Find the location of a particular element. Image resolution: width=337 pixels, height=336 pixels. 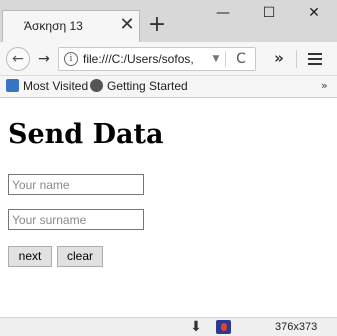

bookmark-label: Getting Started is located at coordinates (147, 86).